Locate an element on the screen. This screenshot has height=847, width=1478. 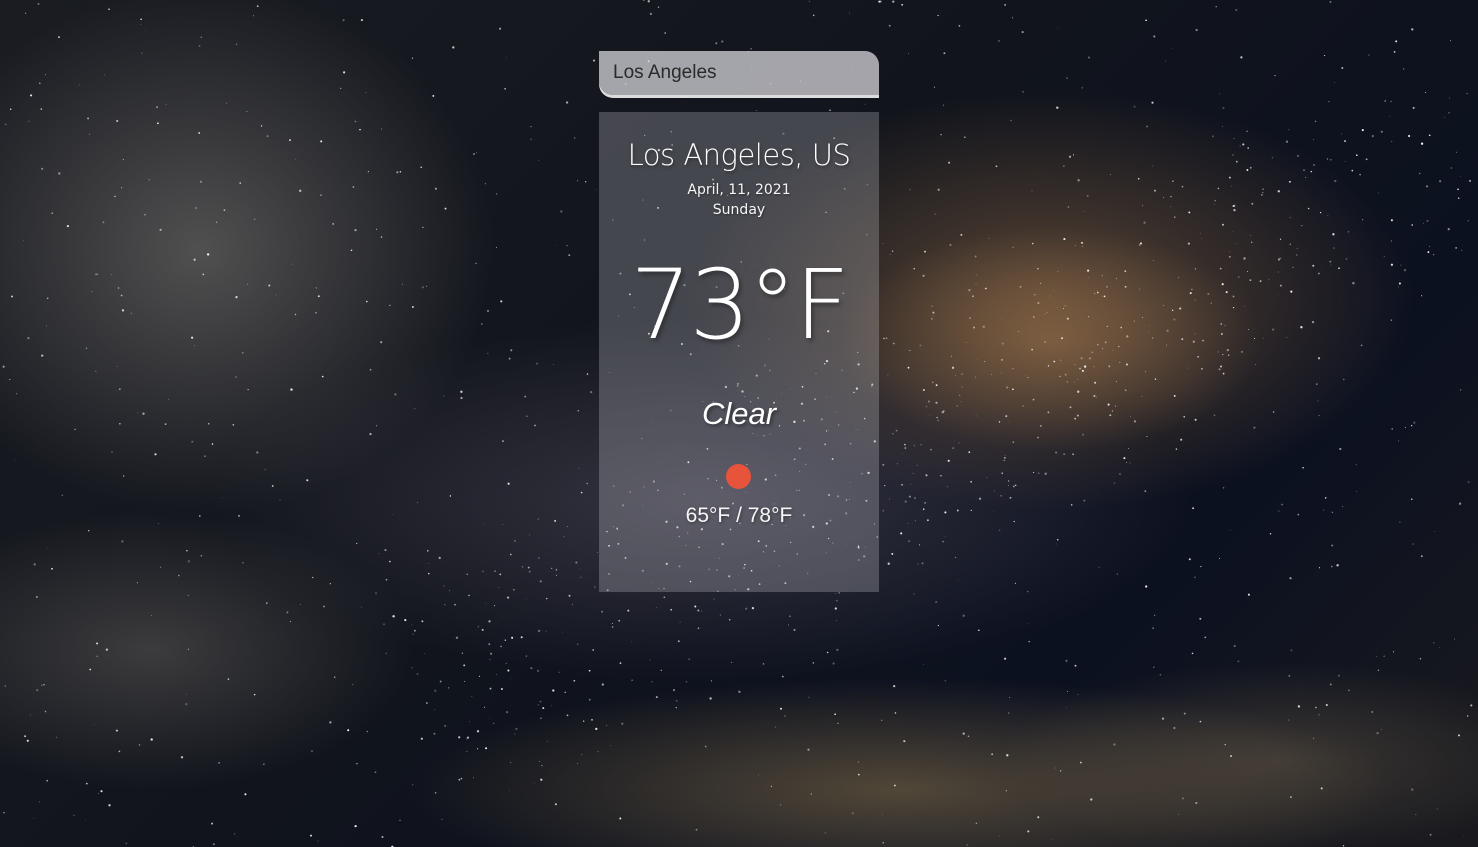
search-input is located at coordinates (739, 73).